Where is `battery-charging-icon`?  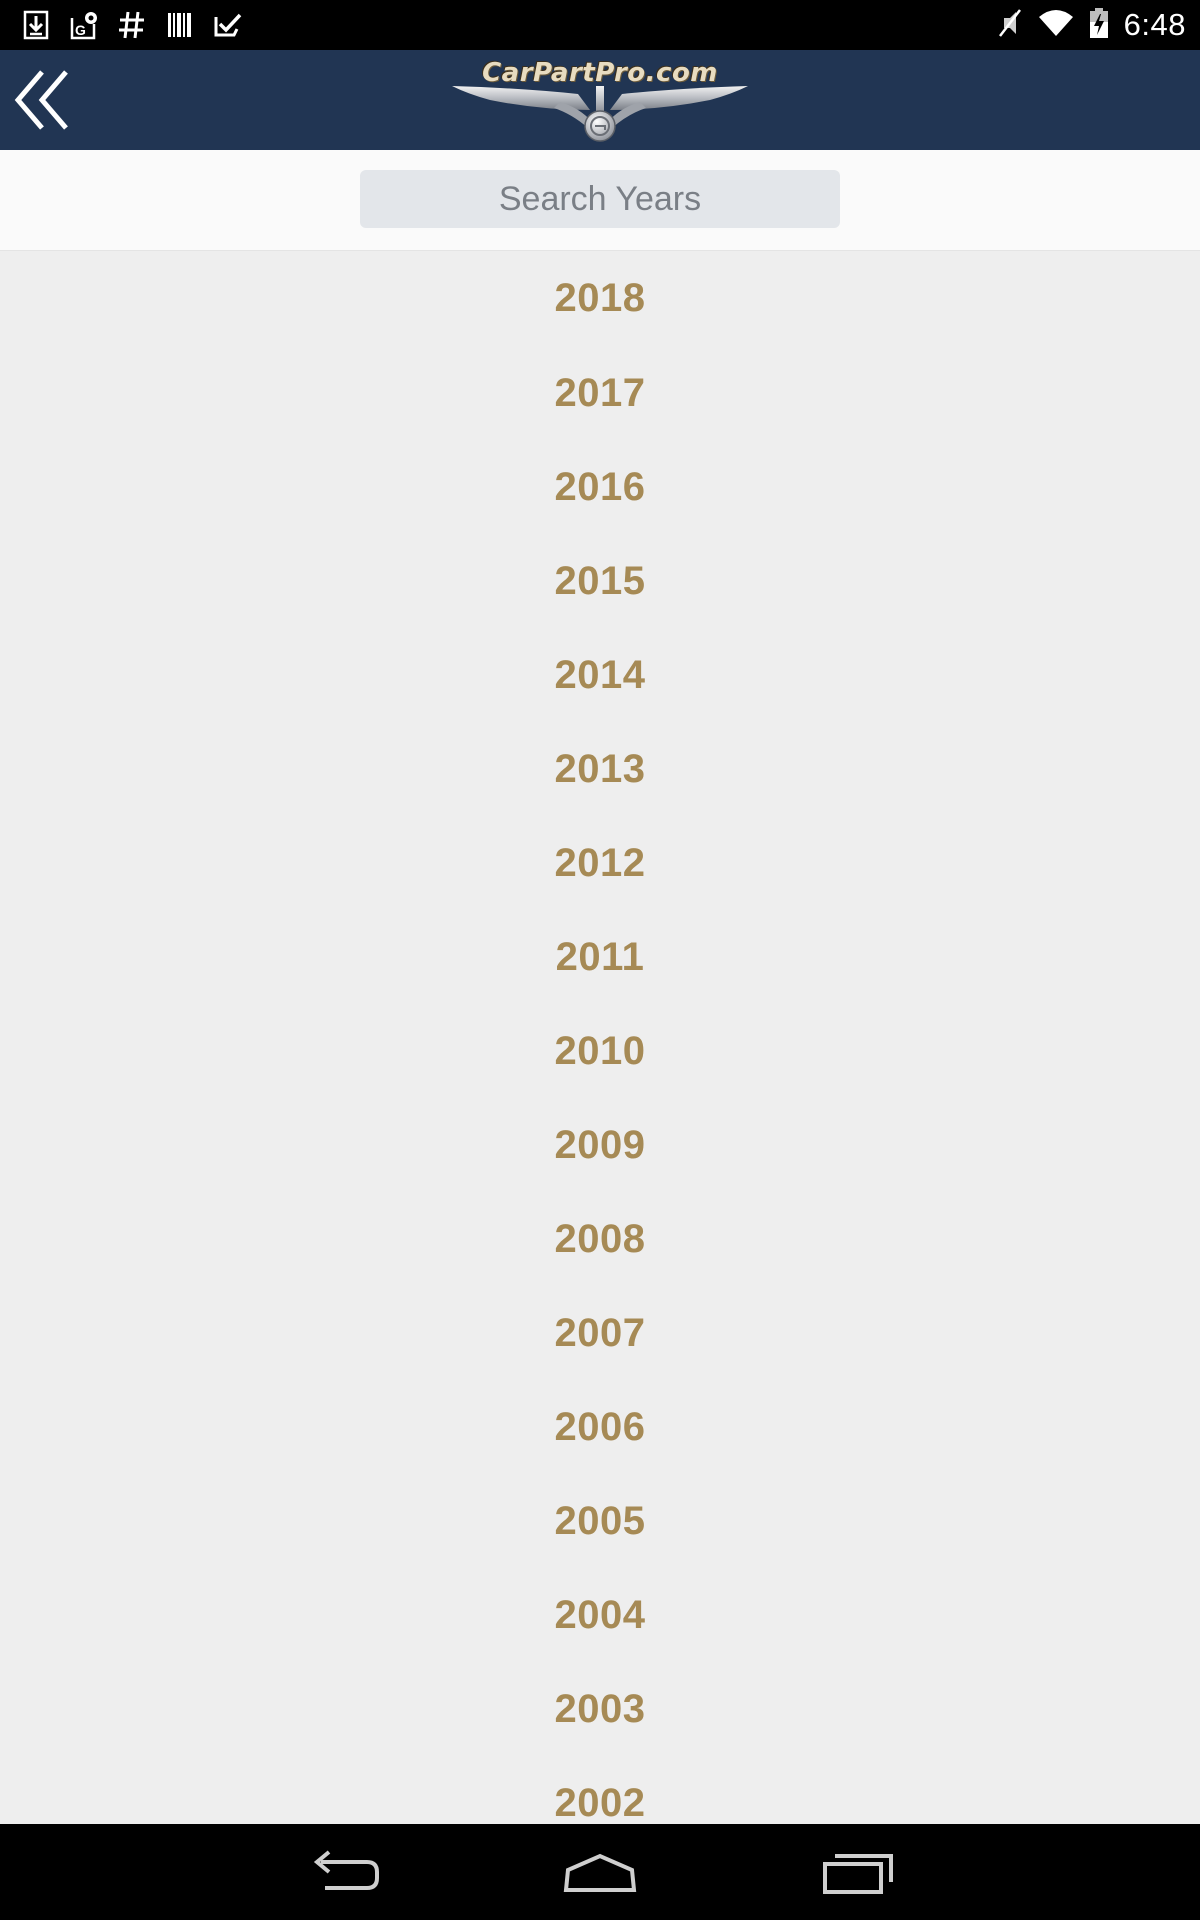
battery-charging-icon is located at coordinates (1099, 25).